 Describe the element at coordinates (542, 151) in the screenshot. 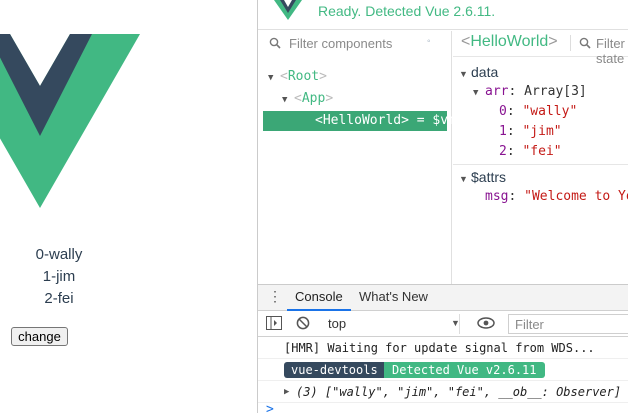

I see `array-value: "fei"` at that location.